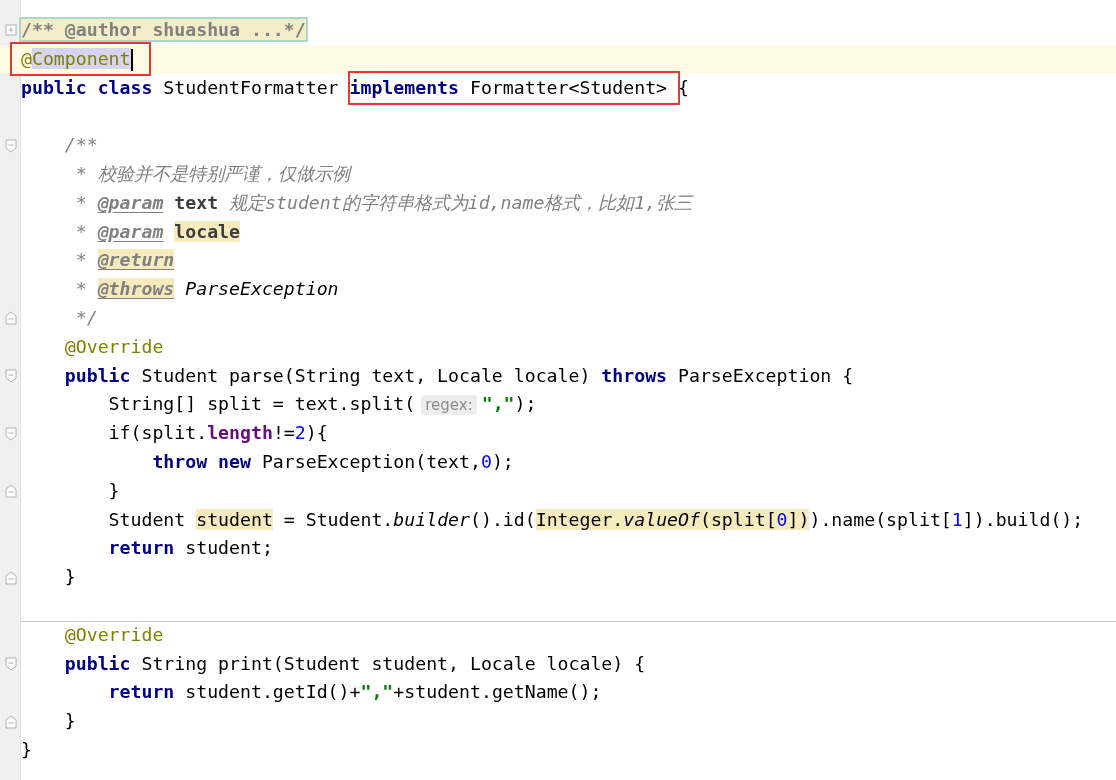 This screenshot has height=780, width=1116. I want to click on inlay-hint: regex:, so click(449, 404).